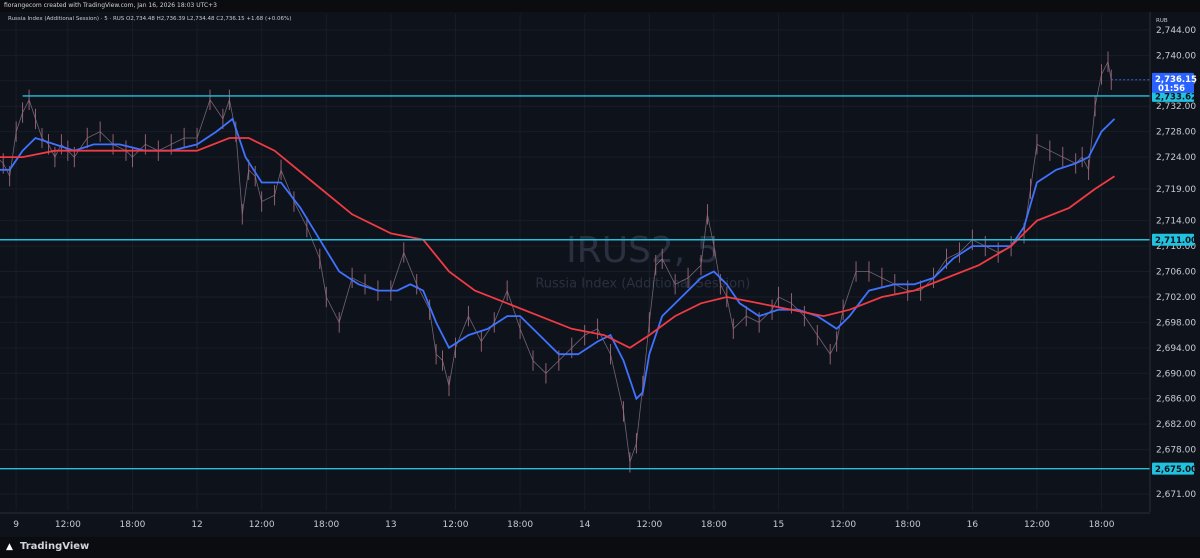 This screenshot has height=558, width=1200. Describe the element at coordinates (973, 525) in the screenshot. I see `x-tick-label: 16` at that location.